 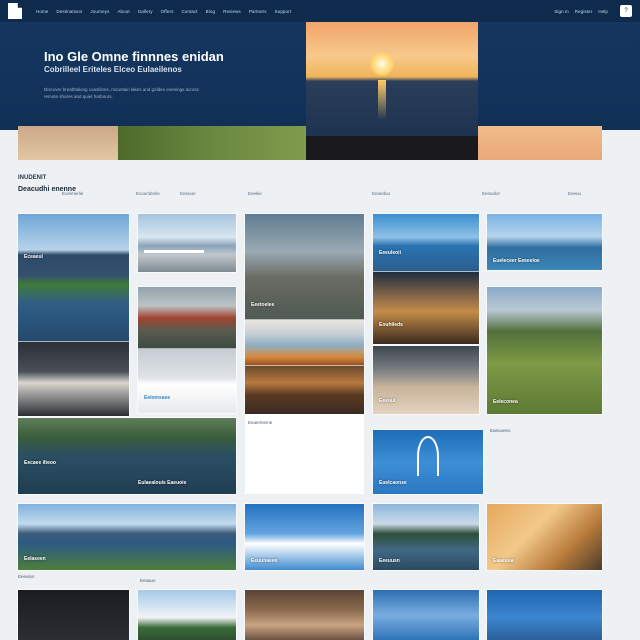 I want to click on gallery-card-surf, so click(x=544, y=615).